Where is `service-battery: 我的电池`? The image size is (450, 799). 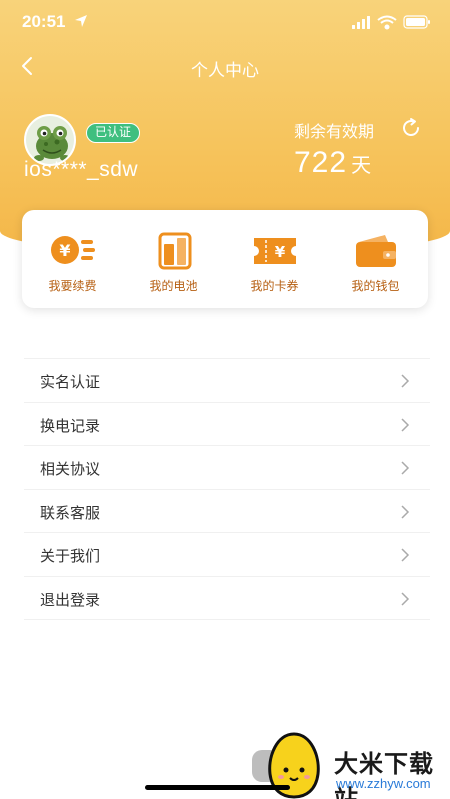 service-battery: 我的电池 is located at coordinates (173, 259).